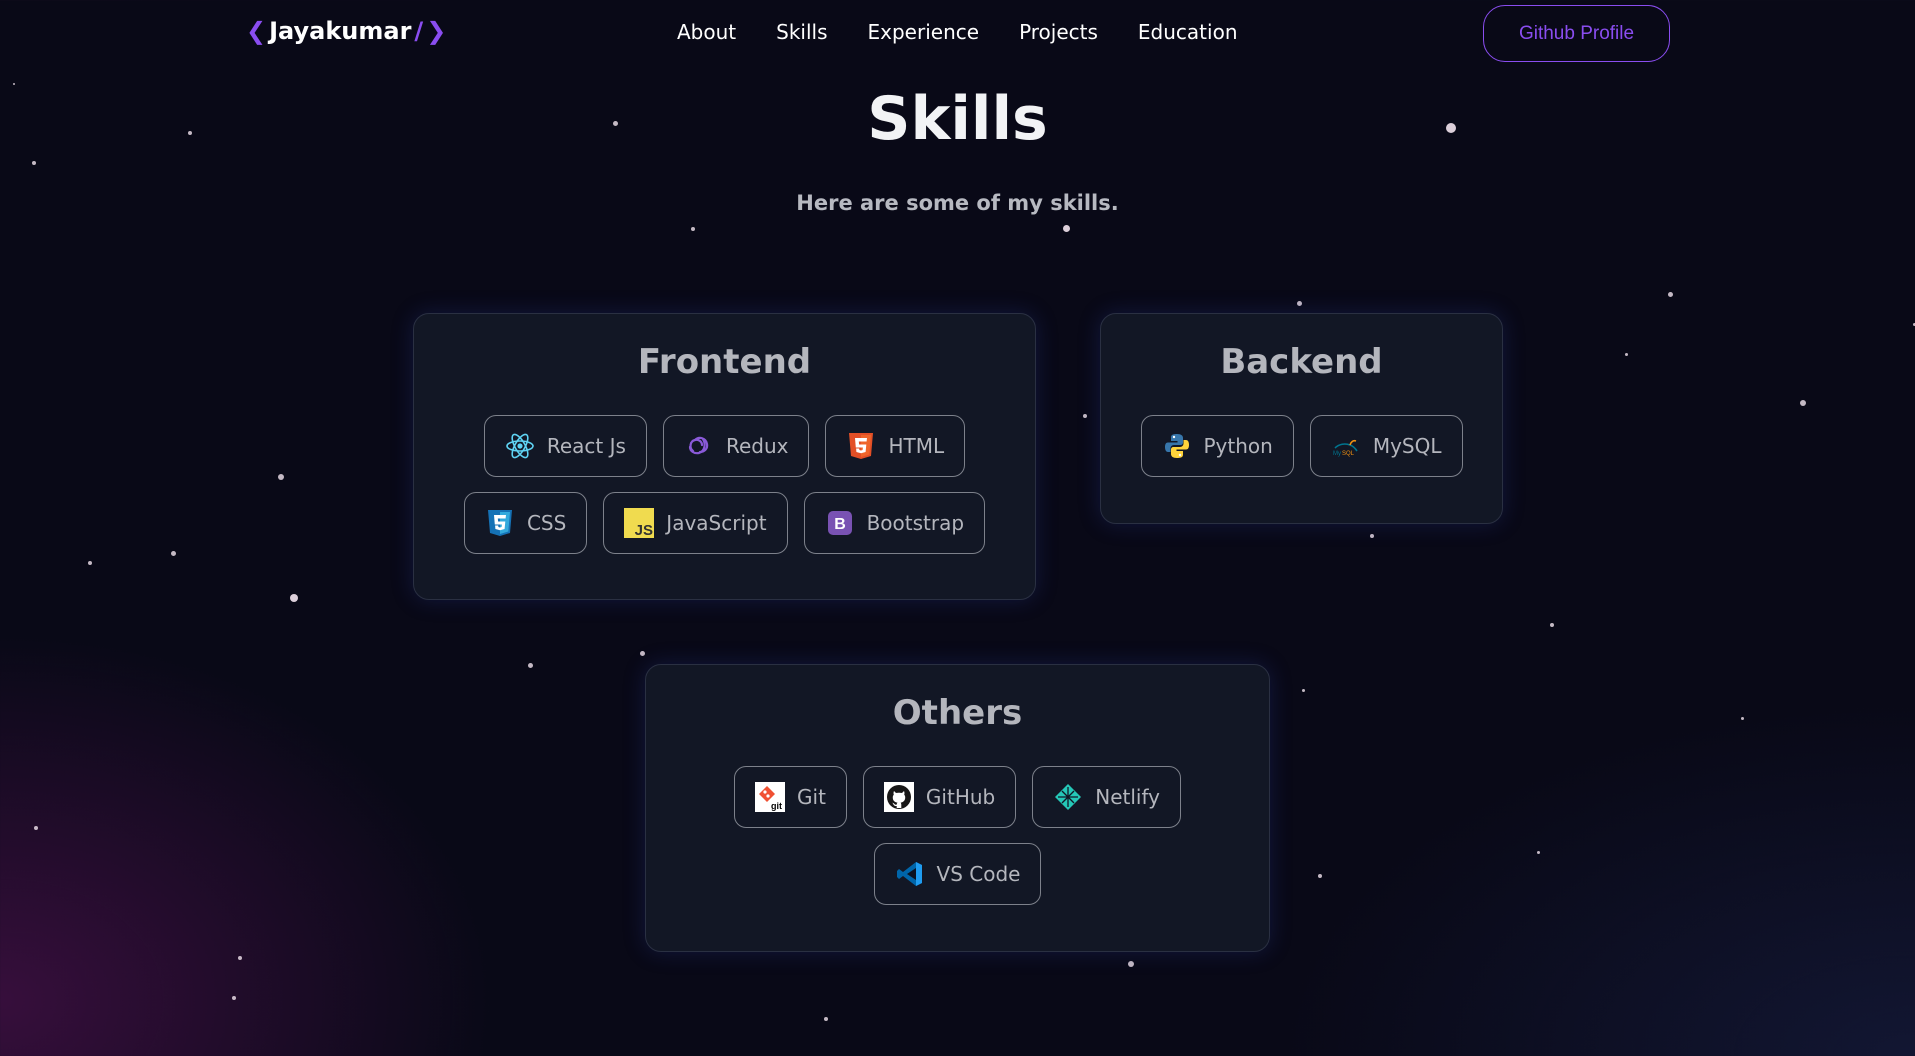 Image resolution: width=1915 pixels, height=1056 pixels. What do you see at coordinates (1348, 454) in the screenshot?
I see `svg-text: SQL` at bounding box center [1348, 454].